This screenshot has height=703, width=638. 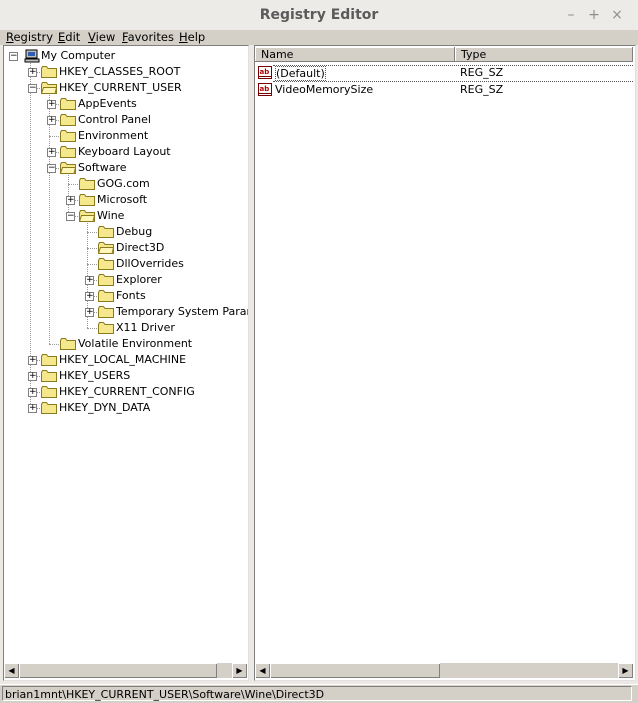 I want to click on tree-node-direct3d: Direct3D, so click(x=124, y=248).